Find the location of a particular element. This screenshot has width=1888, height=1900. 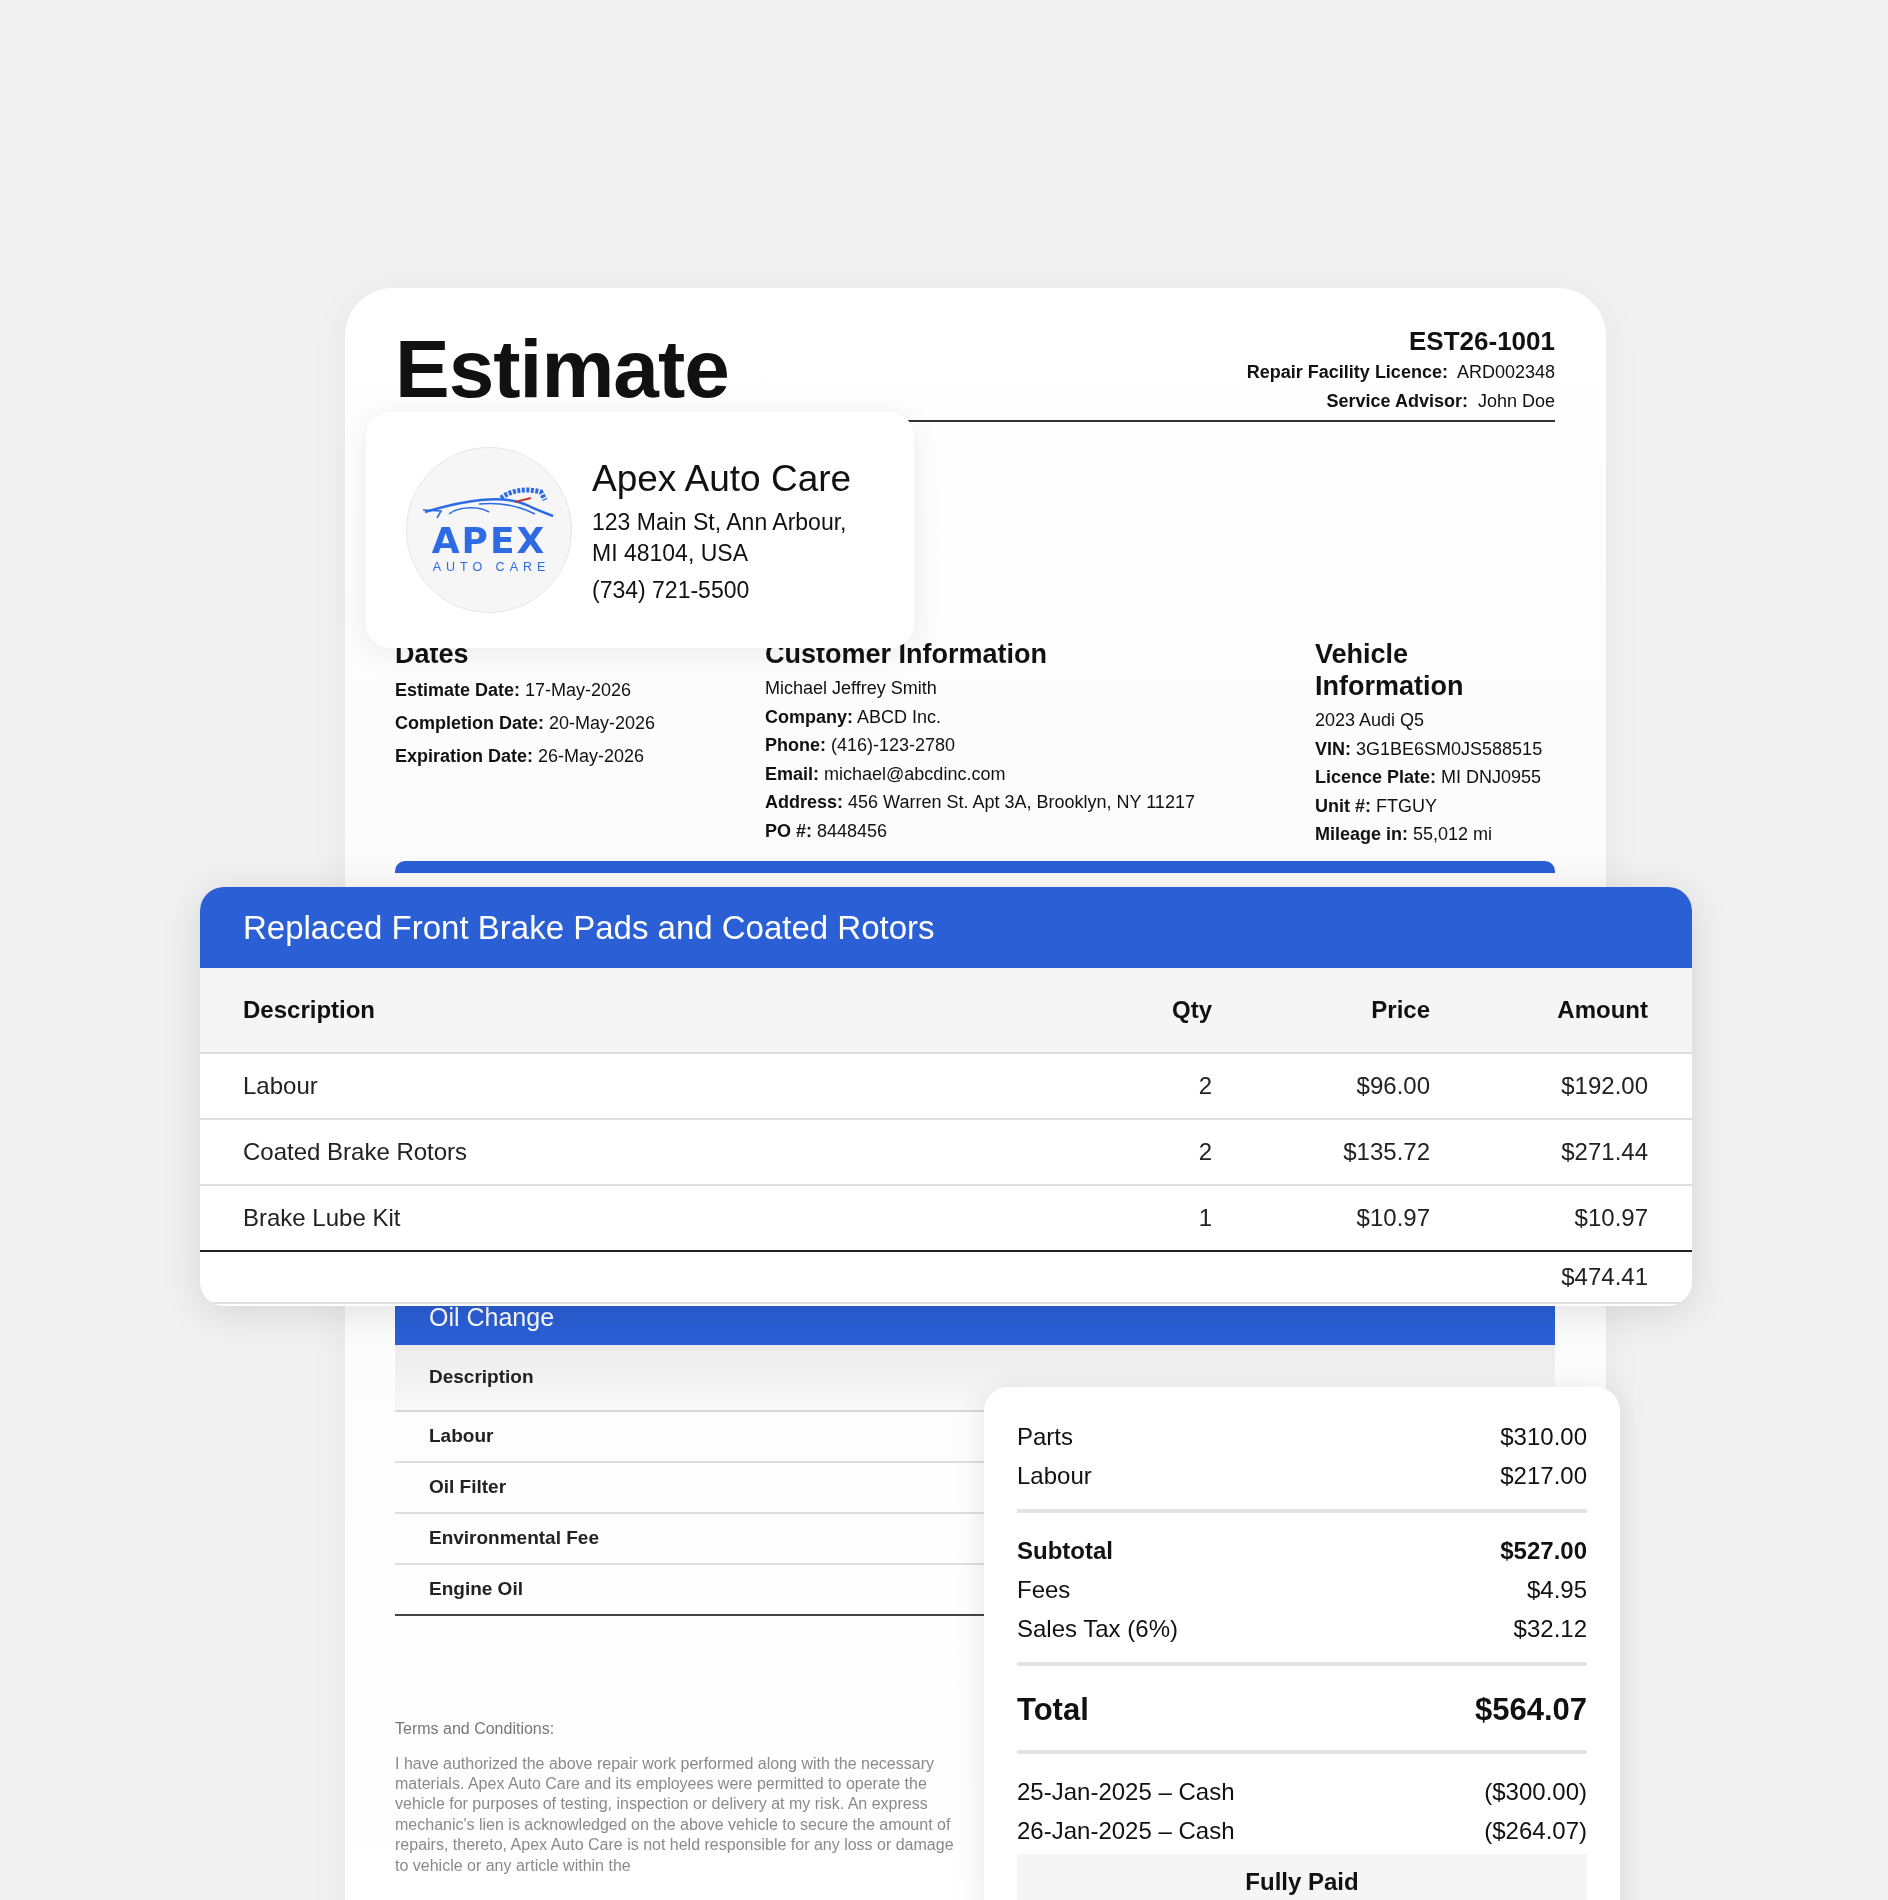

summary-value: $217.00 is located at coordinates (1543, 1476).